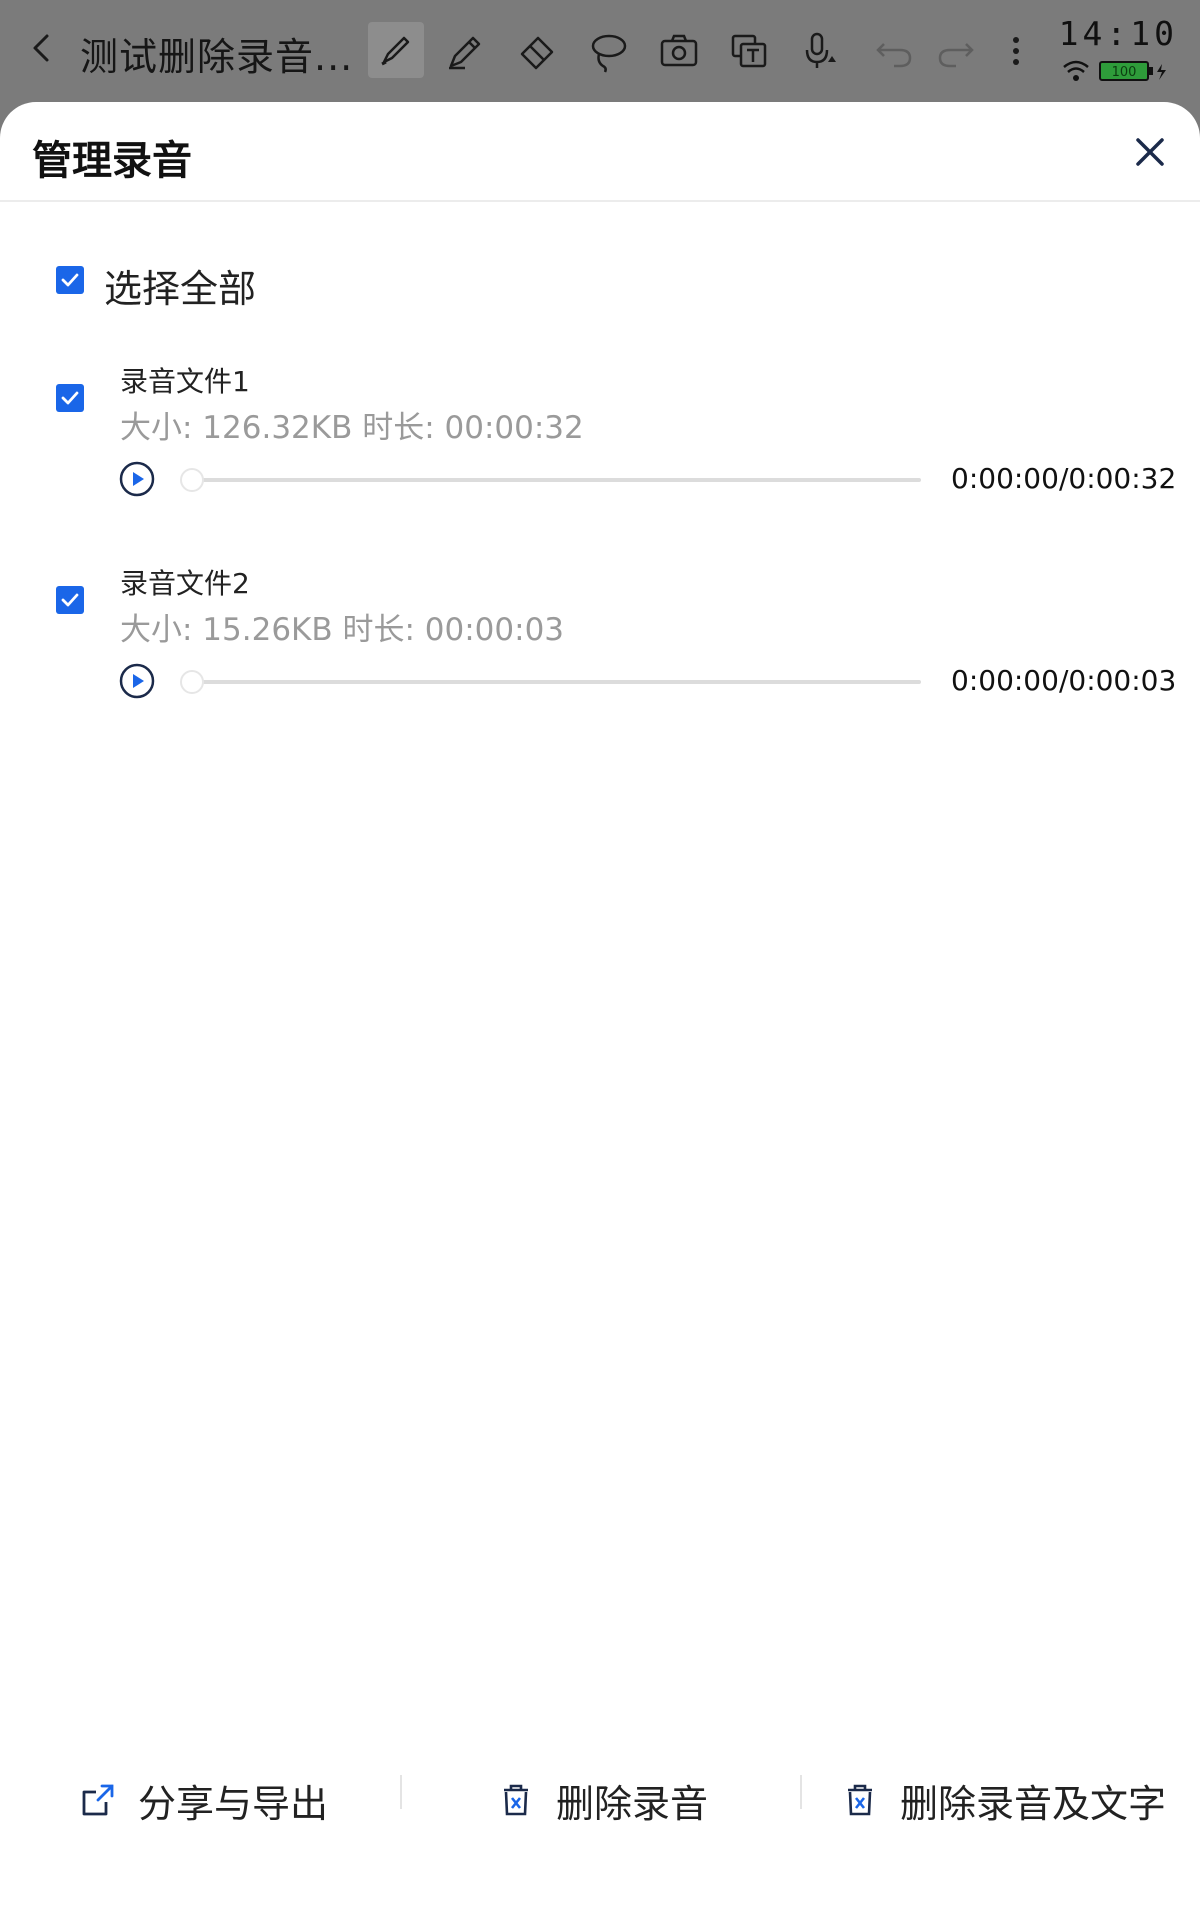 The image size is (1200, 1920). What do you see at coordinates (112, 161) in the screenshot?
I see `sheet-title: 管理录音` at bounding box center [112, 161].